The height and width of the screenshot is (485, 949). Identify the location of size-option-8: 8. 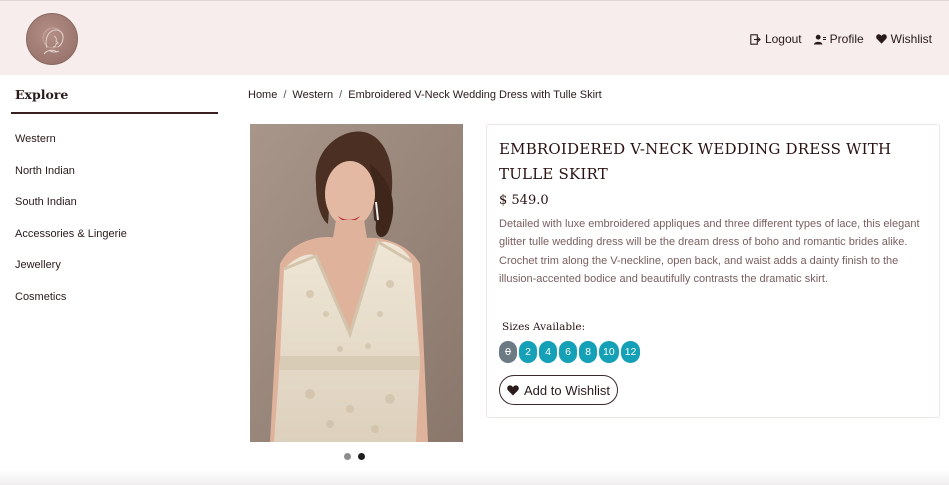
(588, 352).